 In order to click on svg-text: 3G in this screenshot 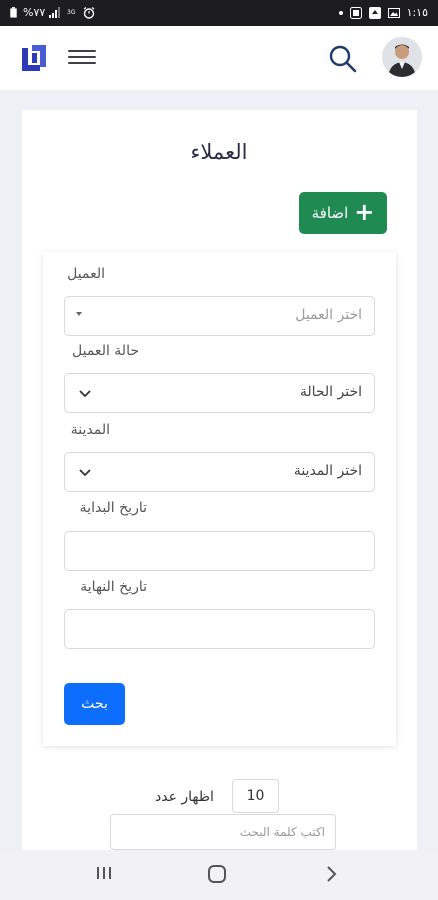, I will do `click(71, 12)`.